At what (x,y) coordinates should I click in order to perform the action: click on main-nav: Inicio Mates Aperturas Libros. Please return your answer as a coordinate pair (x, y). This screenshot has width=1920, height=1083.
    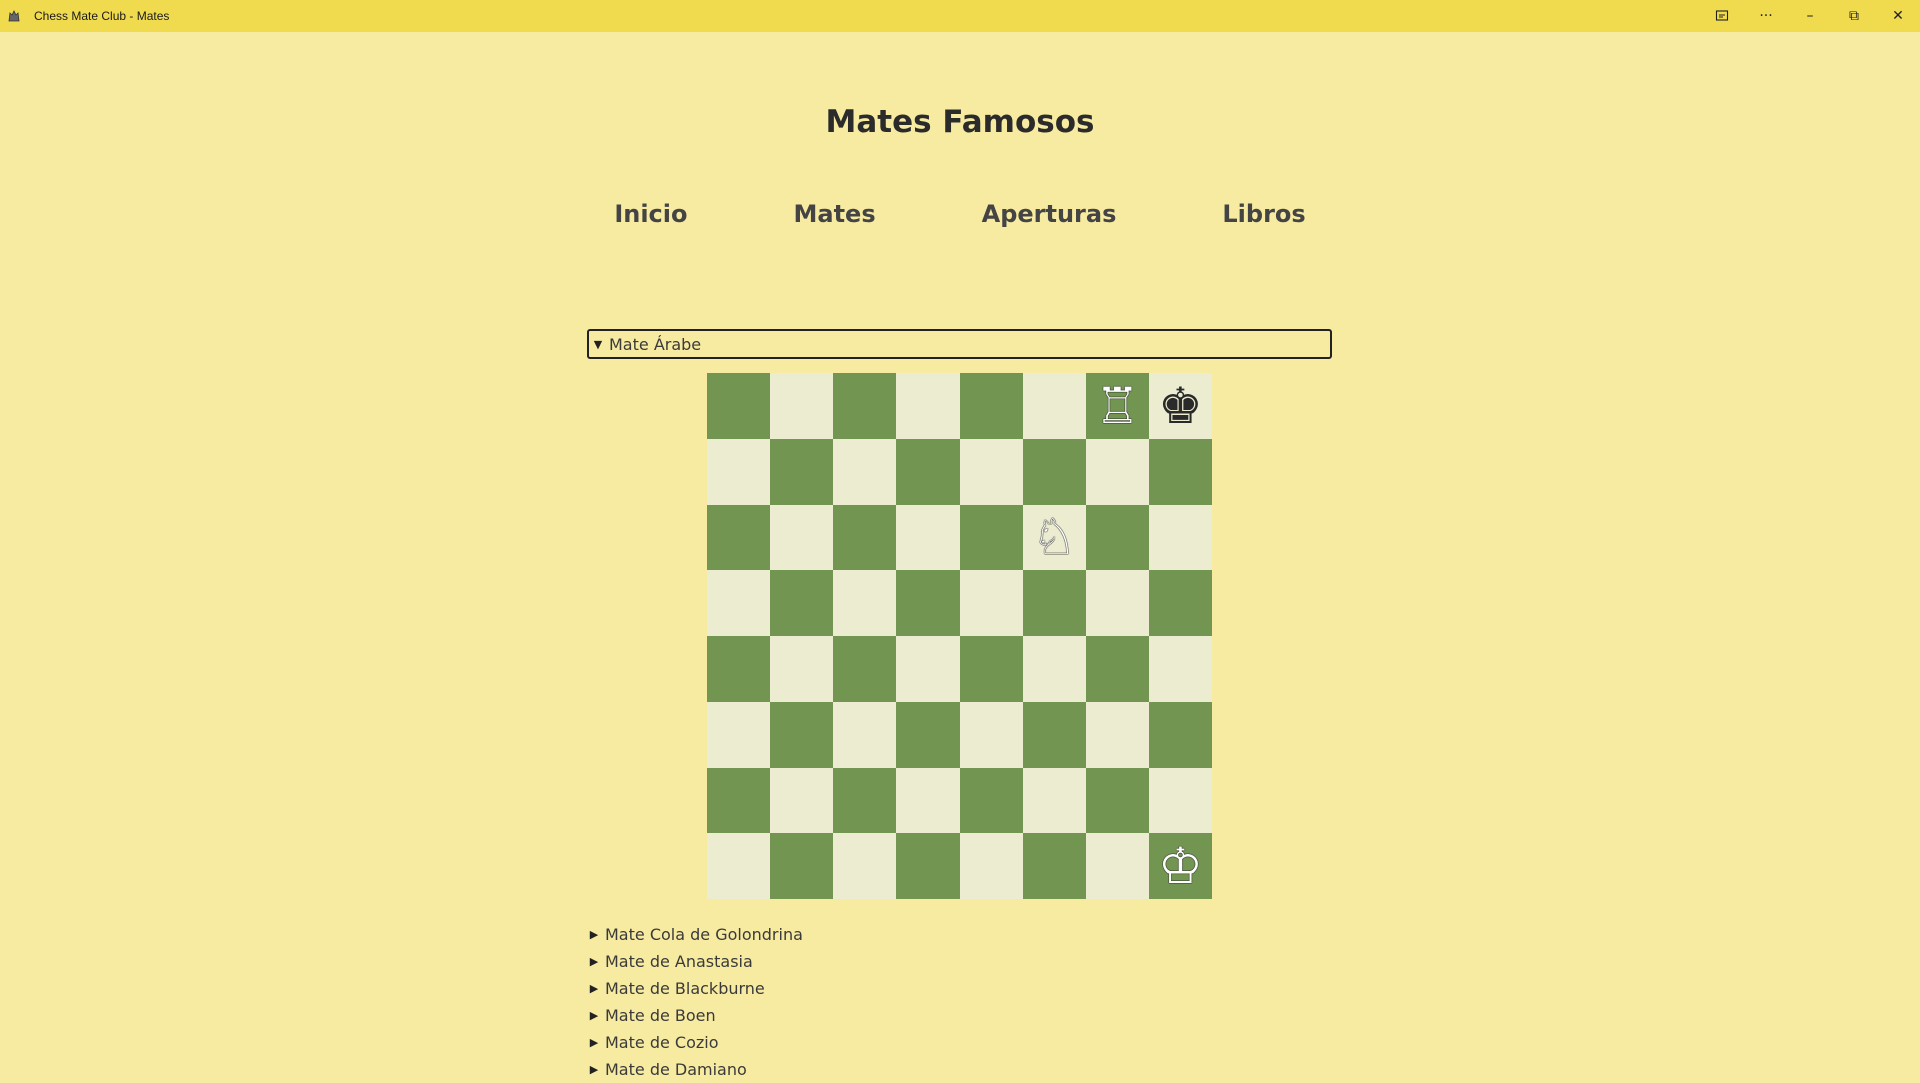
    Looking at the image, I should click on (960, 214).